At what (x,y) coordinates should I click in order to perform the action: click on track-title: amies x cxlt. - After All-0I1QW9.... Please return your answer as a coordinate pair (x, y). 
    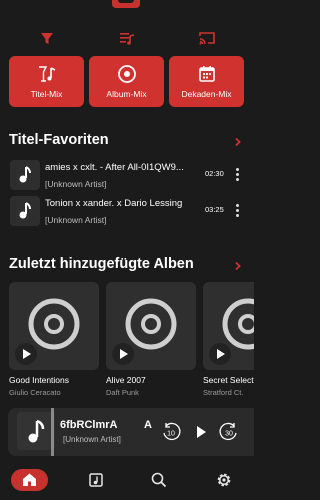
    Looking at the image, I should click on (114, 167).